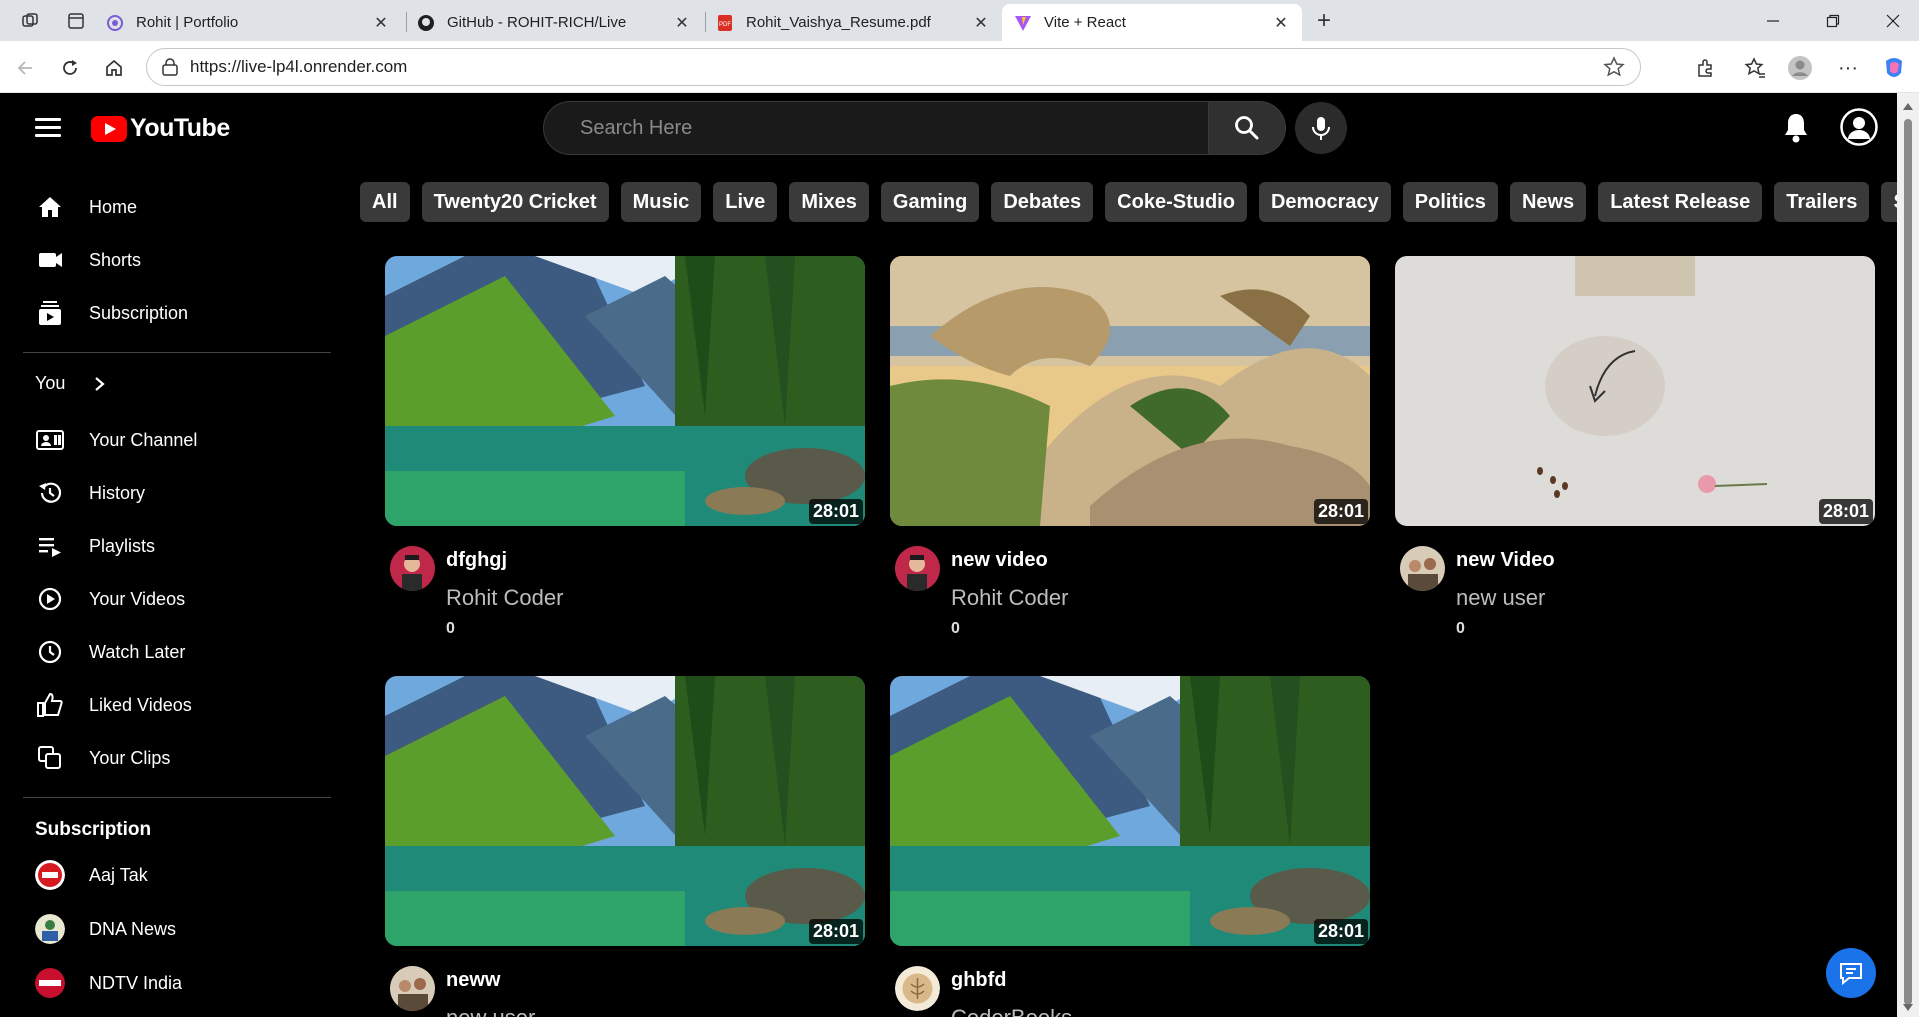 This screenshot has width=1919, height=1017. What do you see at coordinates (108, 983) in the screenshot?
I see `subscription-item-ndtv-india: NDTV India` at bounding box center [108, 983].